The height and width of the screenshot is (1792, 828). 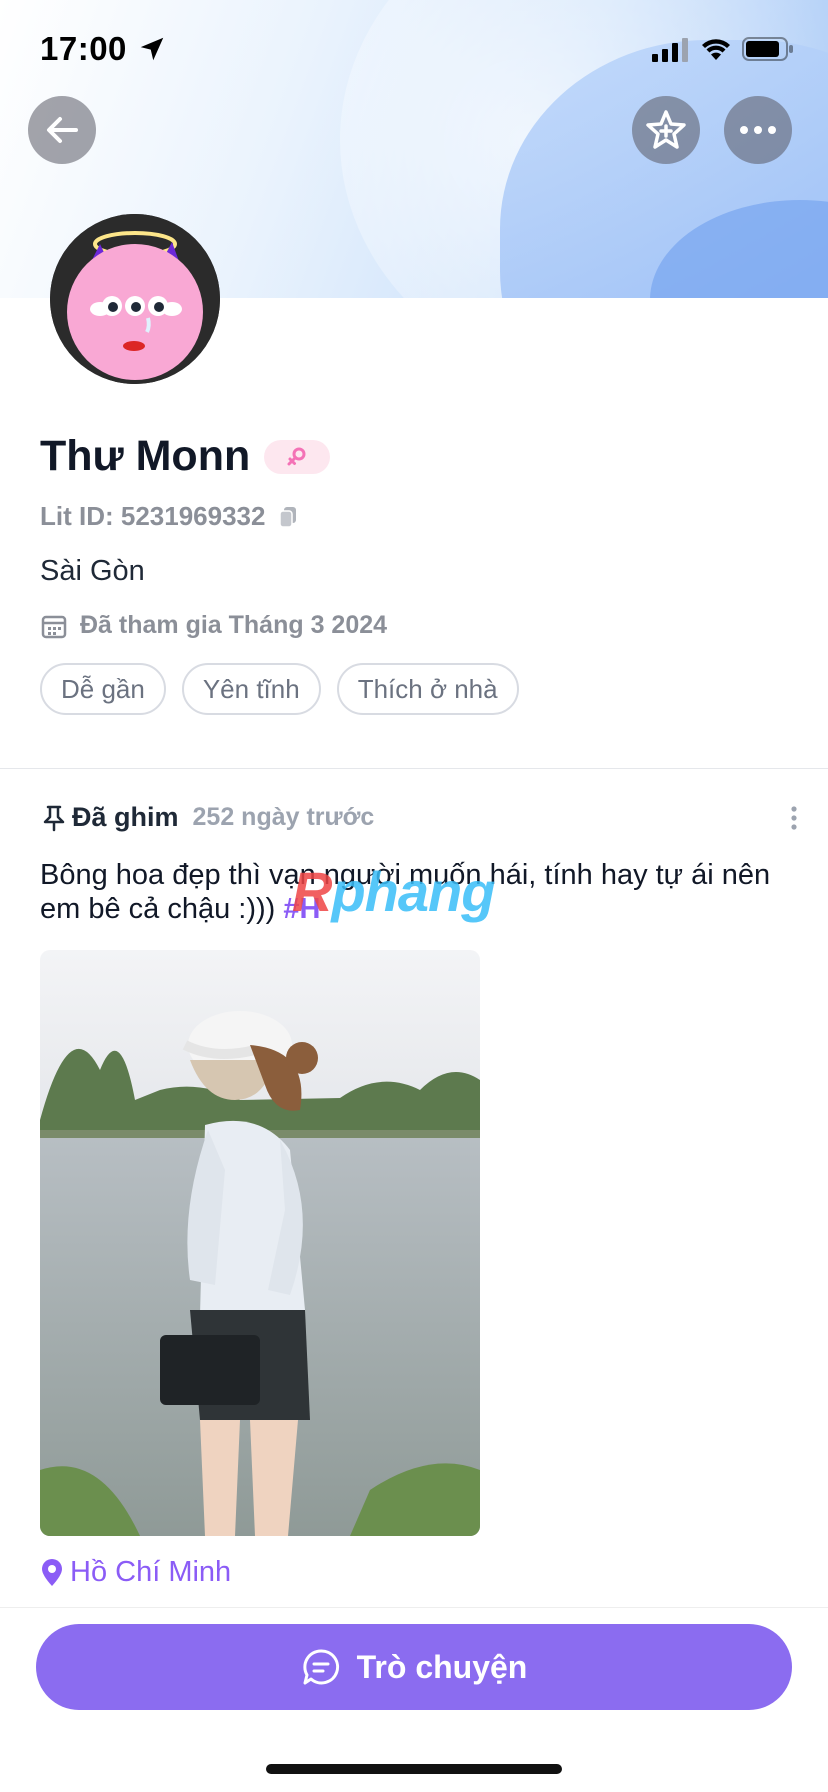 I want to click on gender-badge, so click(x=297, y=456).